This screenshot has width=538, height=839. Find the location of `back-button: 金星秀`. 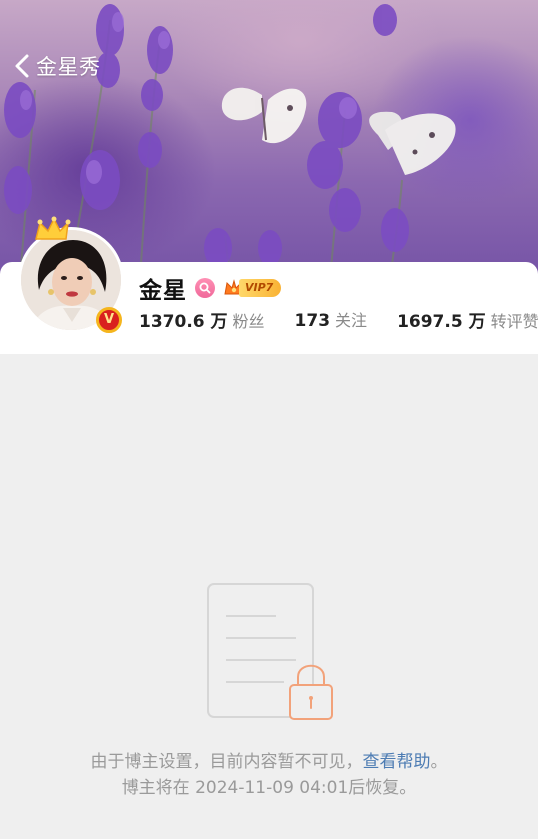

back-button: 金星秀 is located at coordinates (56, 66).